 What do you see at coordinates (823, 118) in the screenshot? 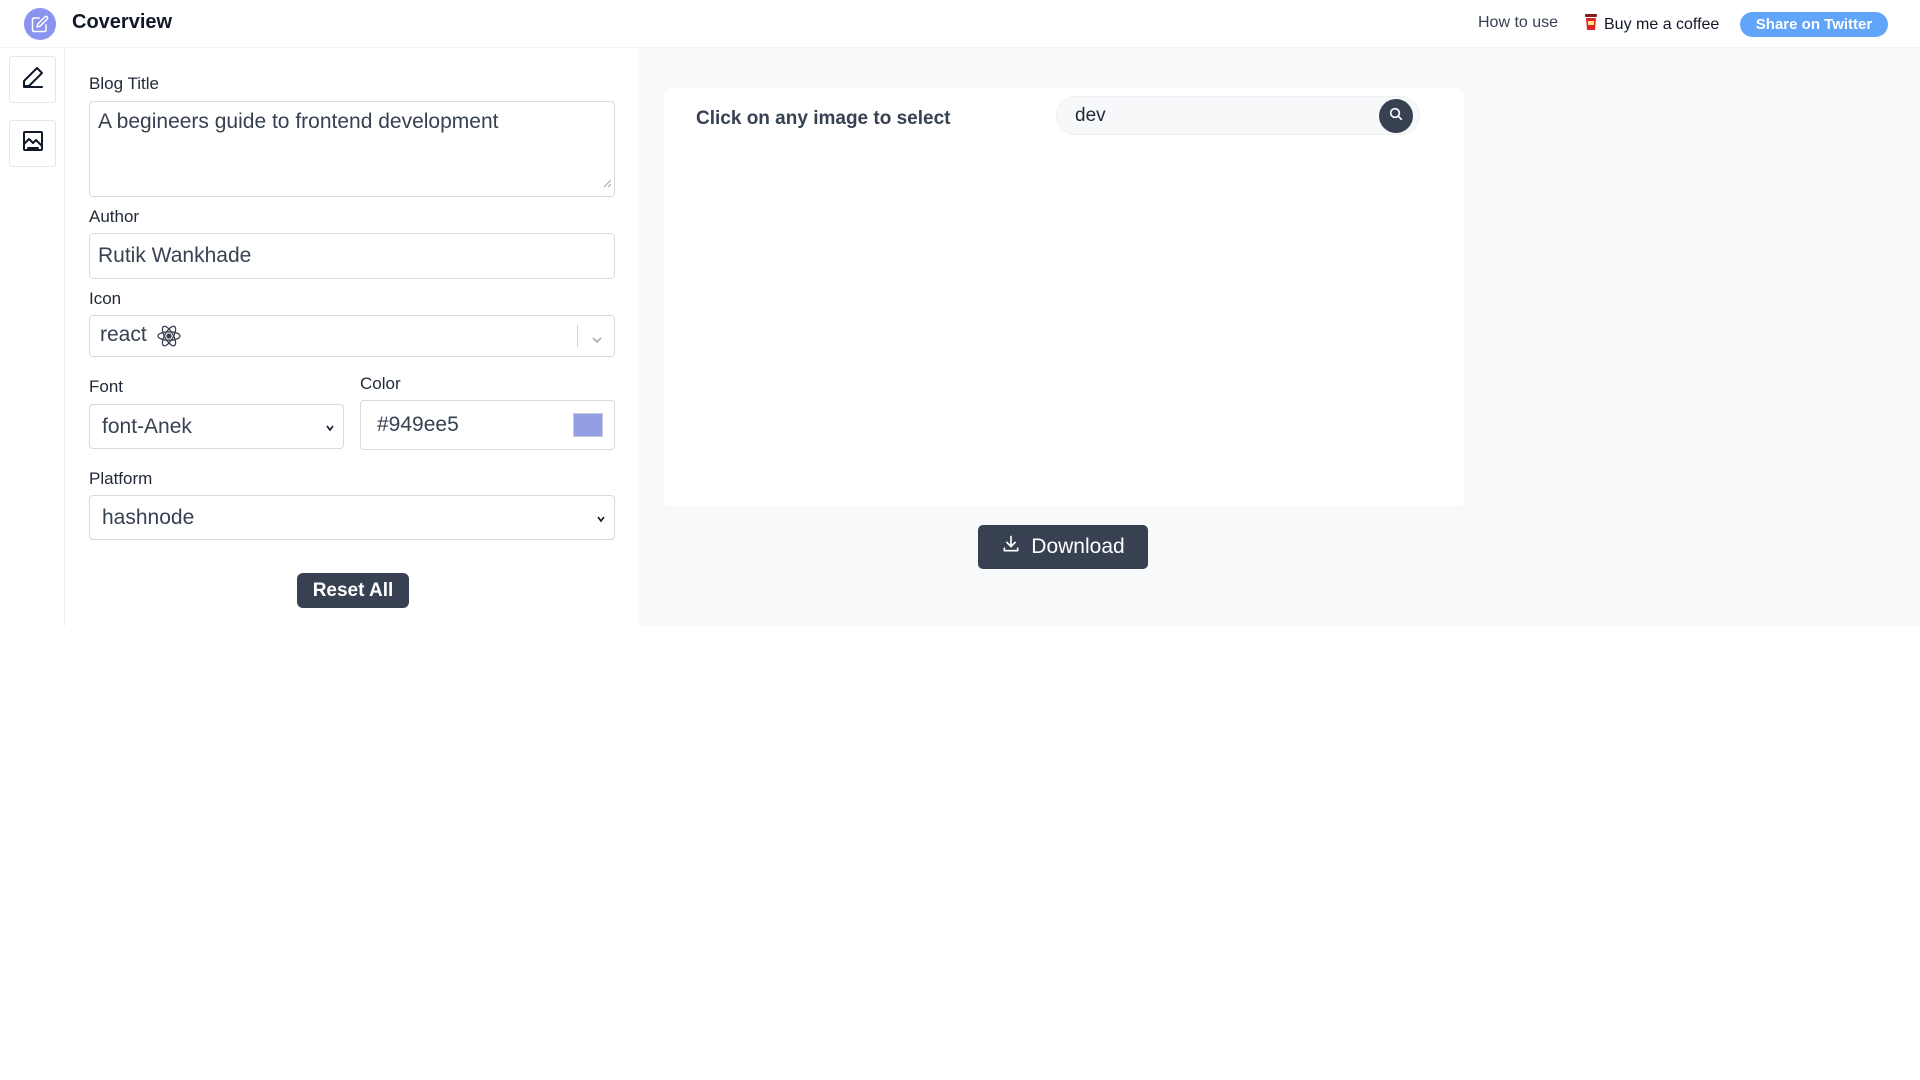
I see `select-image-prompt: Click on any image to select` at bounding box center [823, 118].